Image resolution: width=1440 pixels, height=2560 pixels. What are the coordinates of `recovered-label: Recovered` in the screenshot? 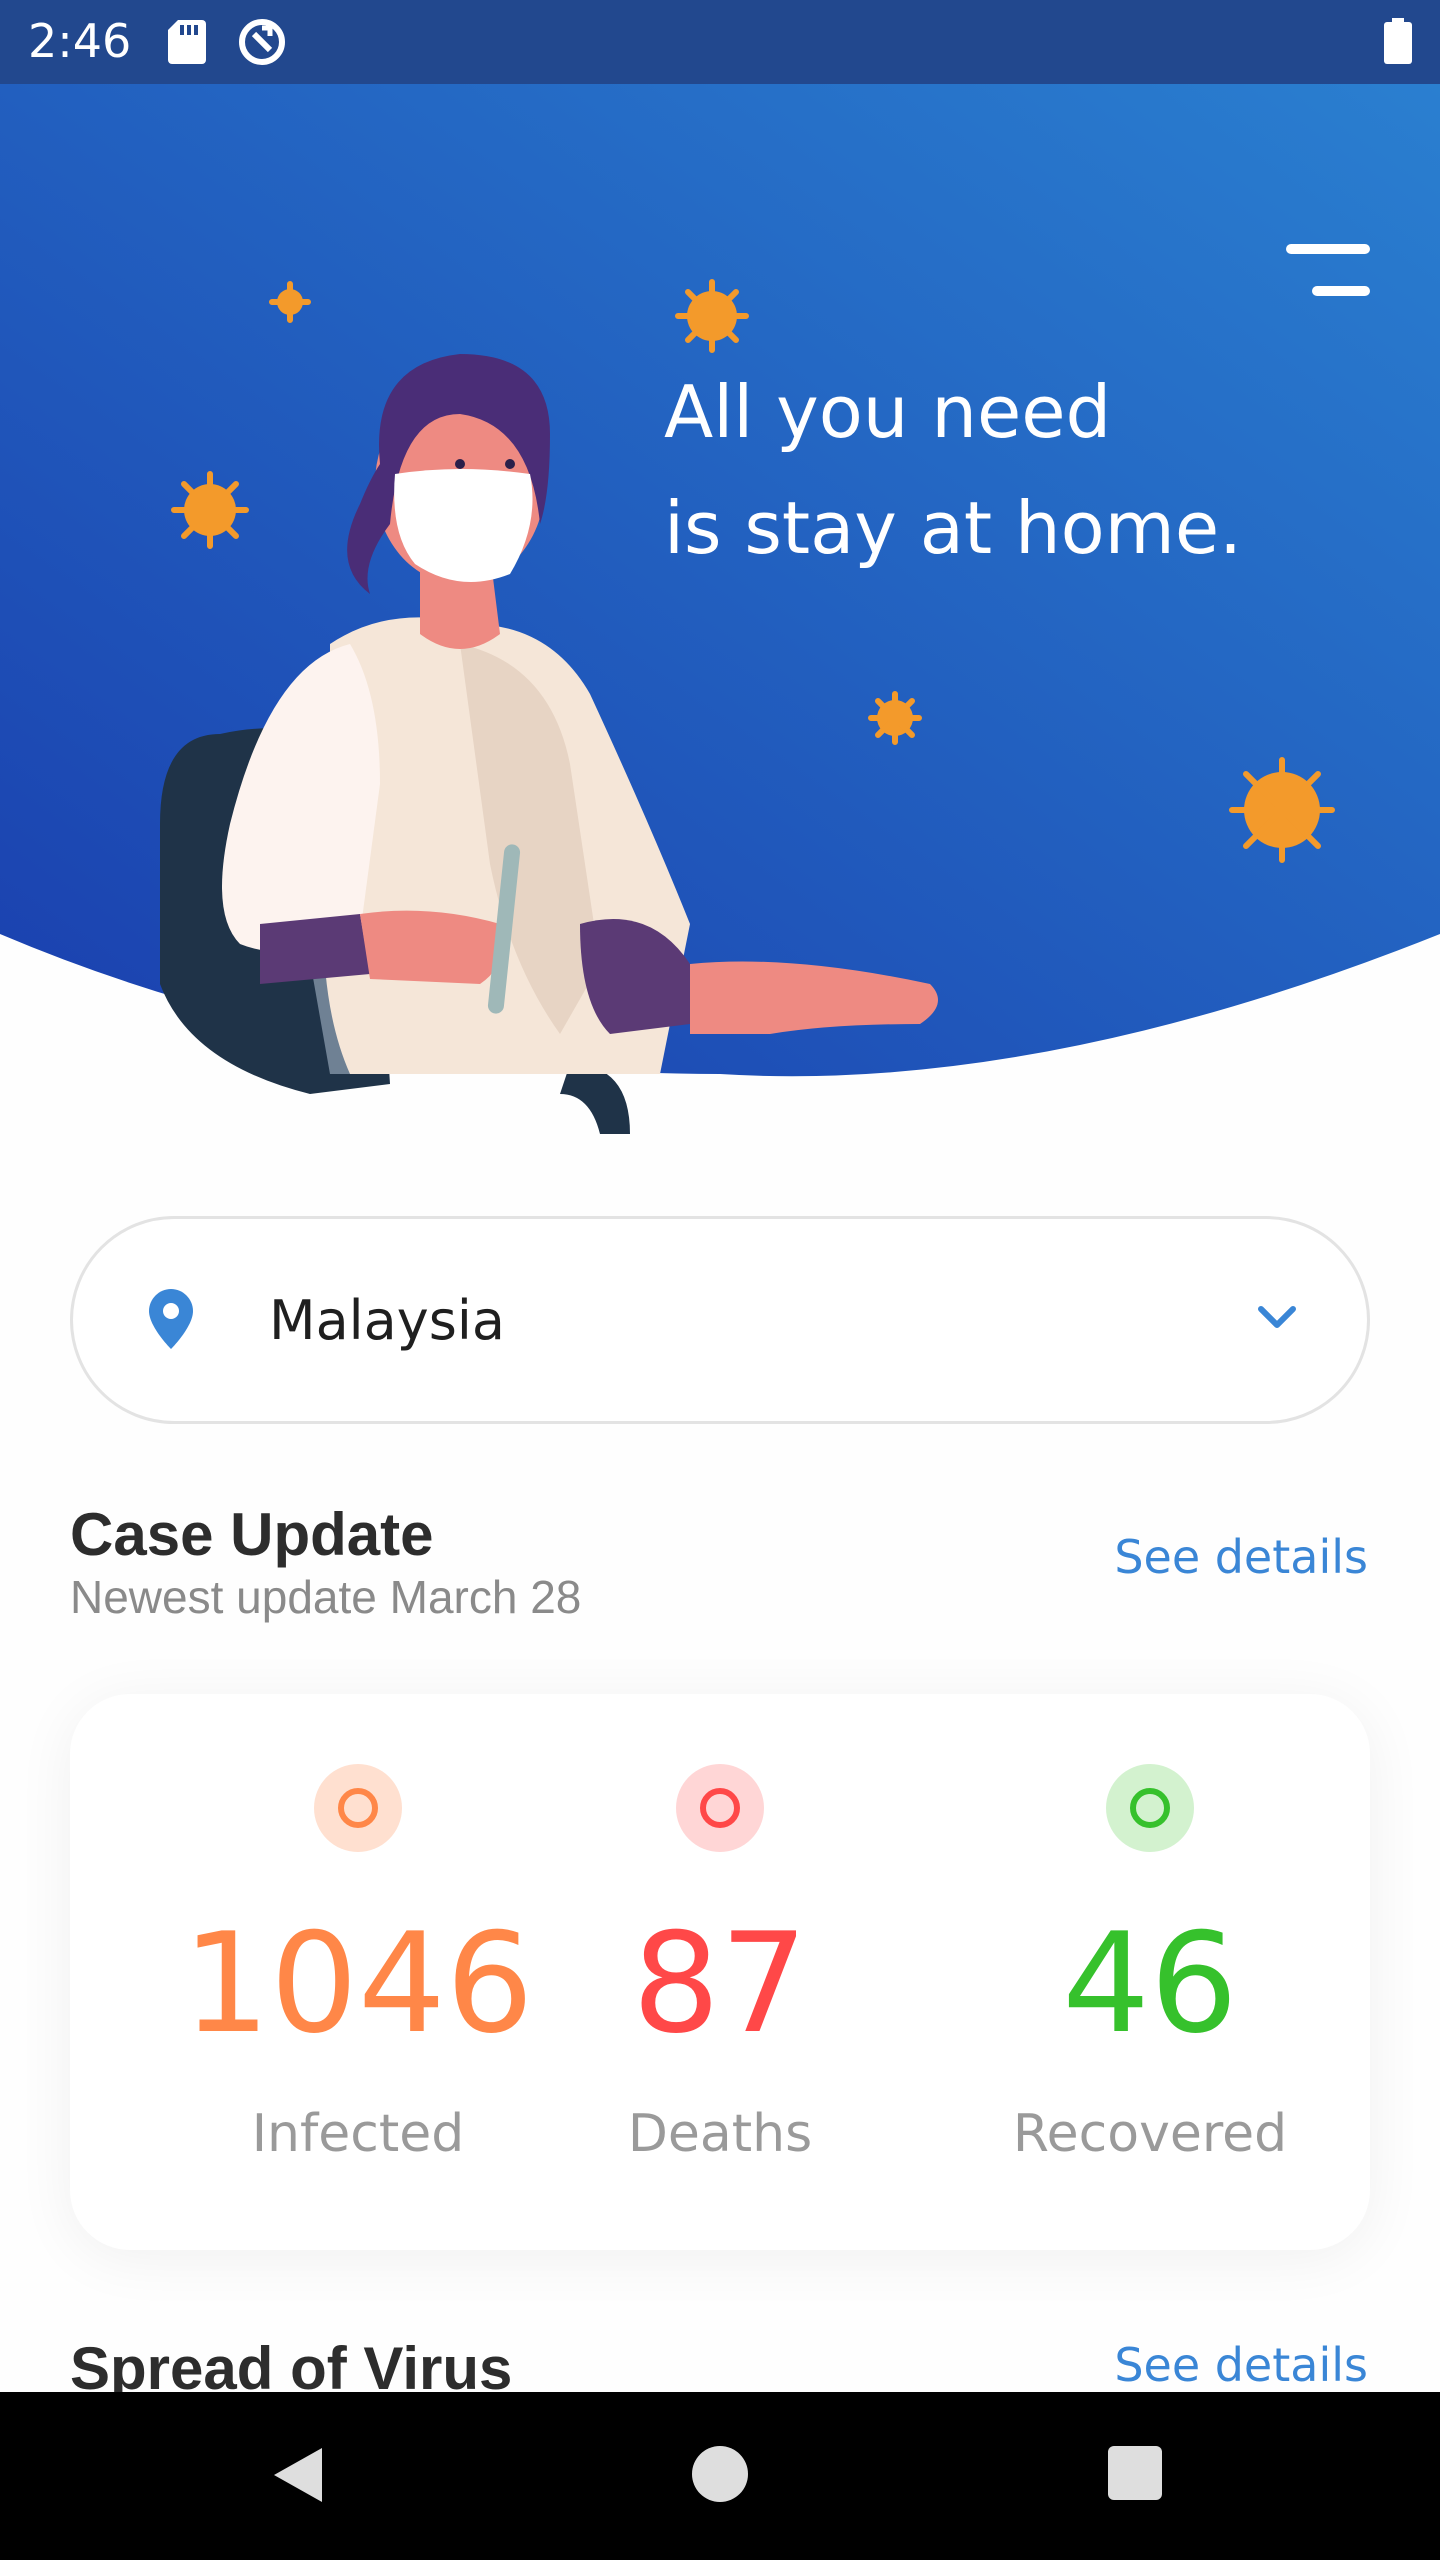 It's located at (1150, 2134).